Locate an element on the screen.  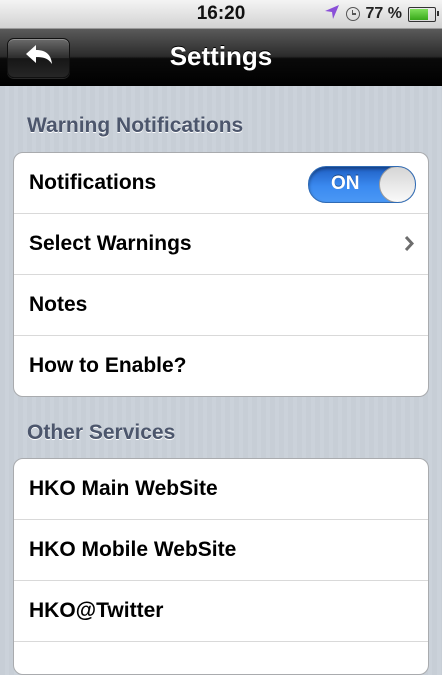
battery-fill is located at coordinates (419, 14).